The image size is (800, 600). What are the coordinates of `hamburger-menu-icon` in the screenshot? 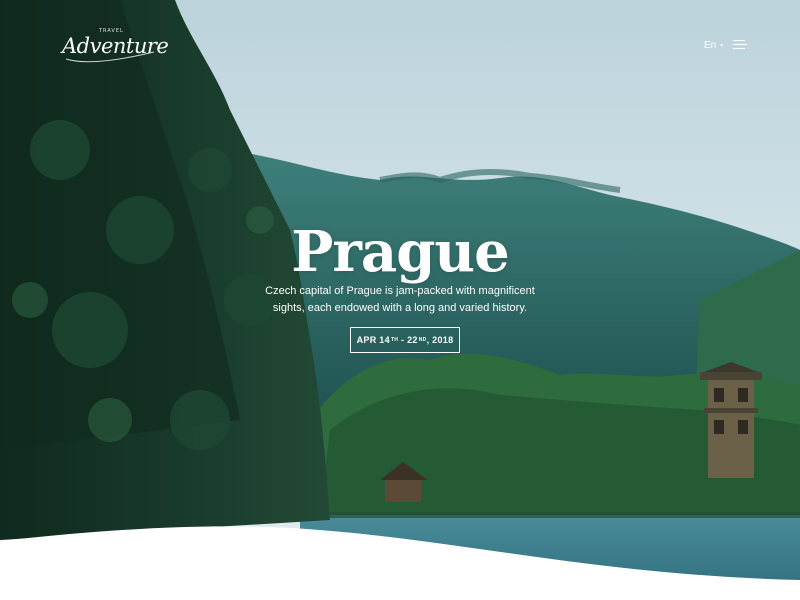 It's located at (740, 45).